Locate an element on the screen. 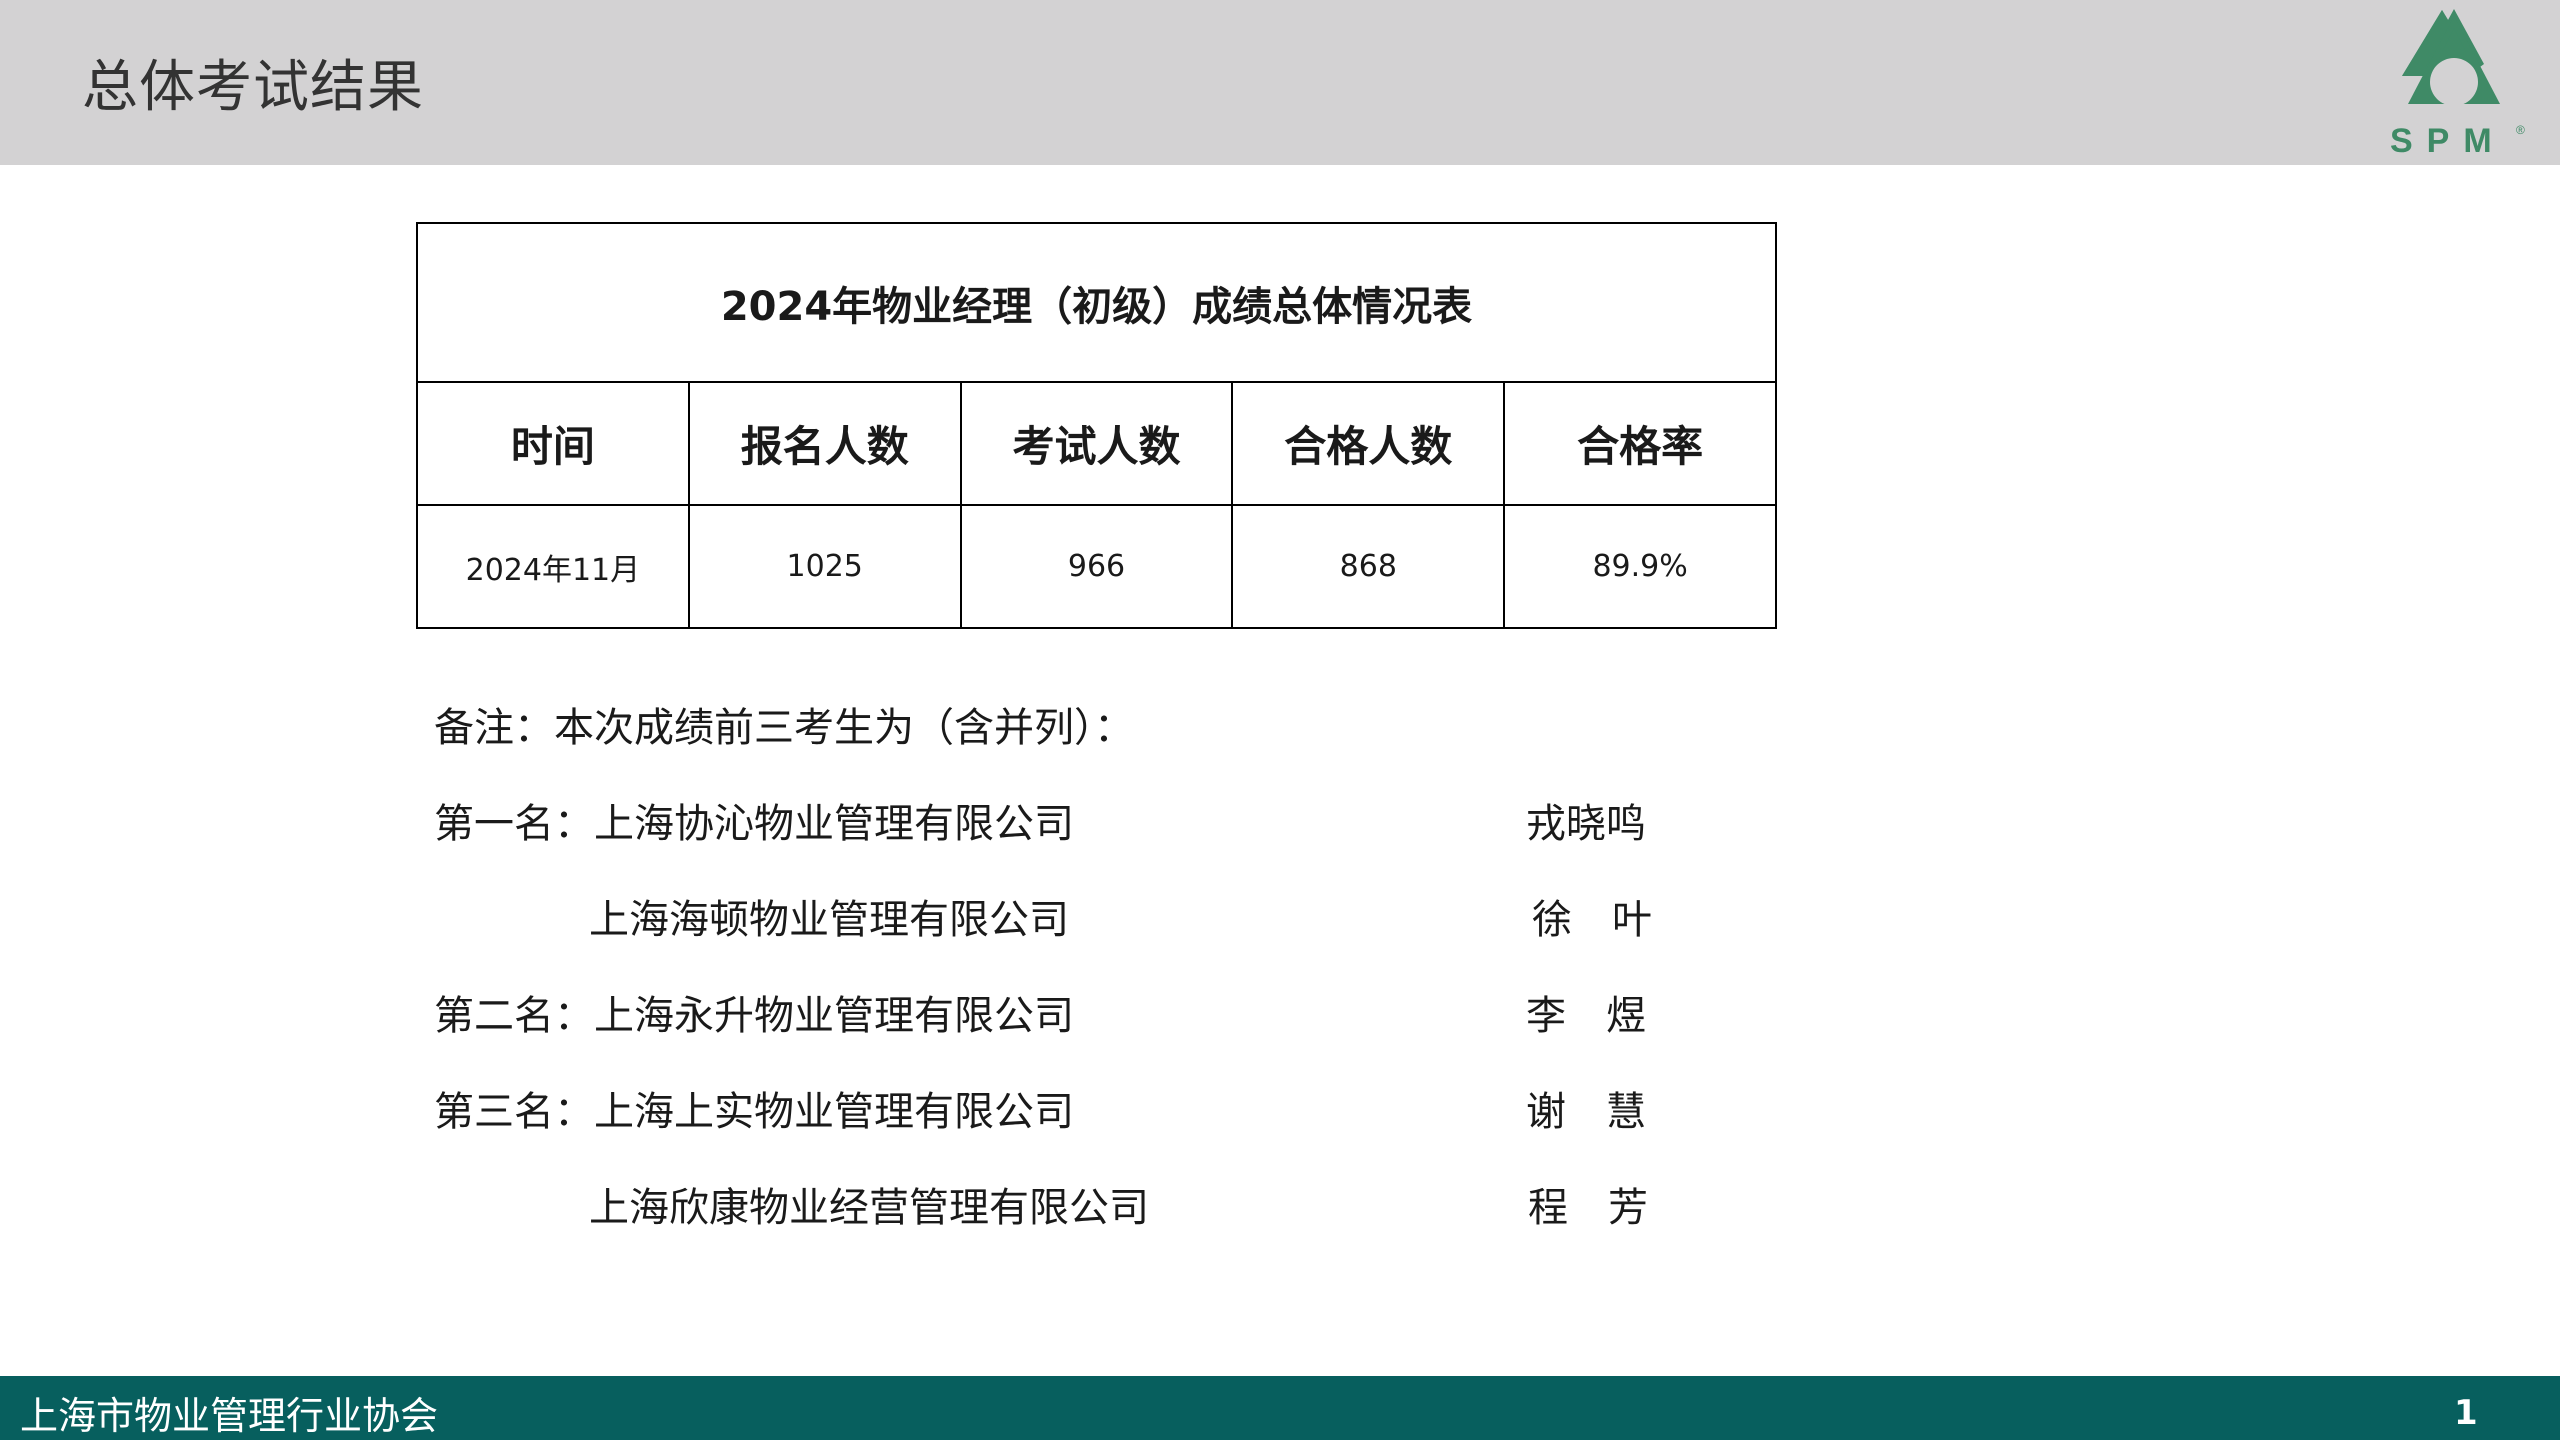  slide-footer: 上海市物业管理行业协会 1 is located at coordinates (1280, 1408).